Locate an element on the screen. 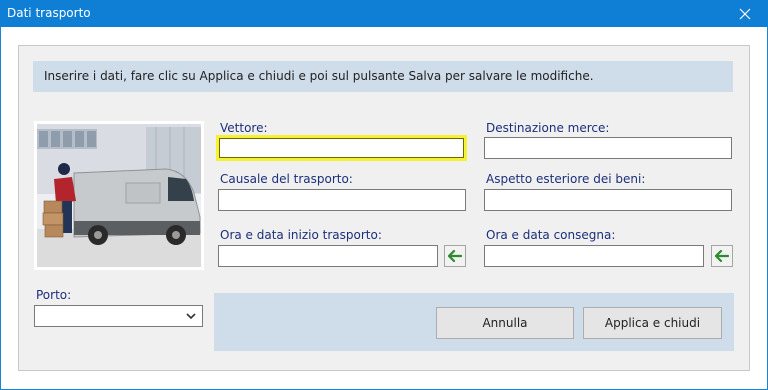 The height and width of the screenshot is (390, 768). inizio-label: Ora e data inizio trasporto: is located at coordinates (301, 235).